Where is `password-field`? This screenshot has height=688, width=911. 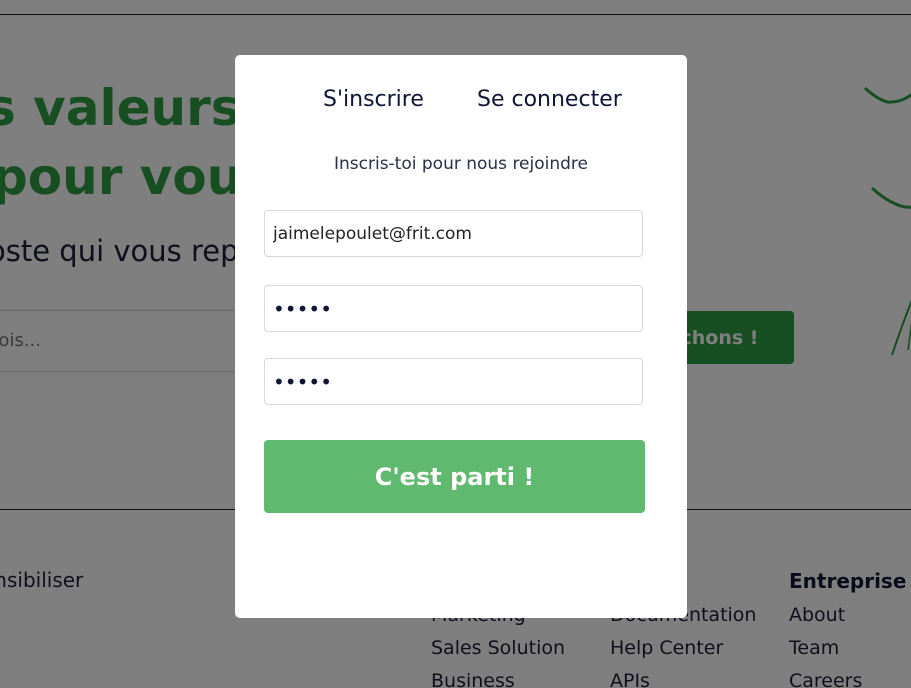
password-field is located at coordinates (453, 308).